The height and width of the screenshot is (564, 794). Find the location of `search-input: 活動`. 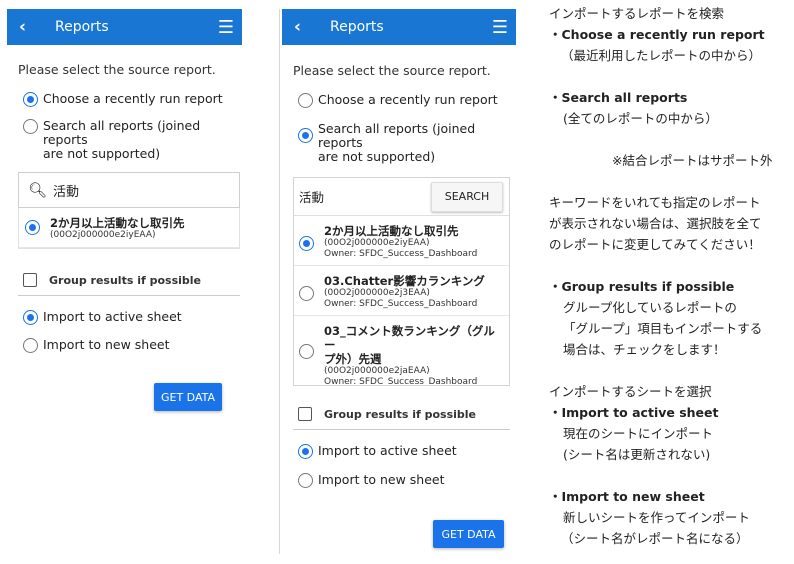

search-input: 活動 is located at coordinates (311, 196).